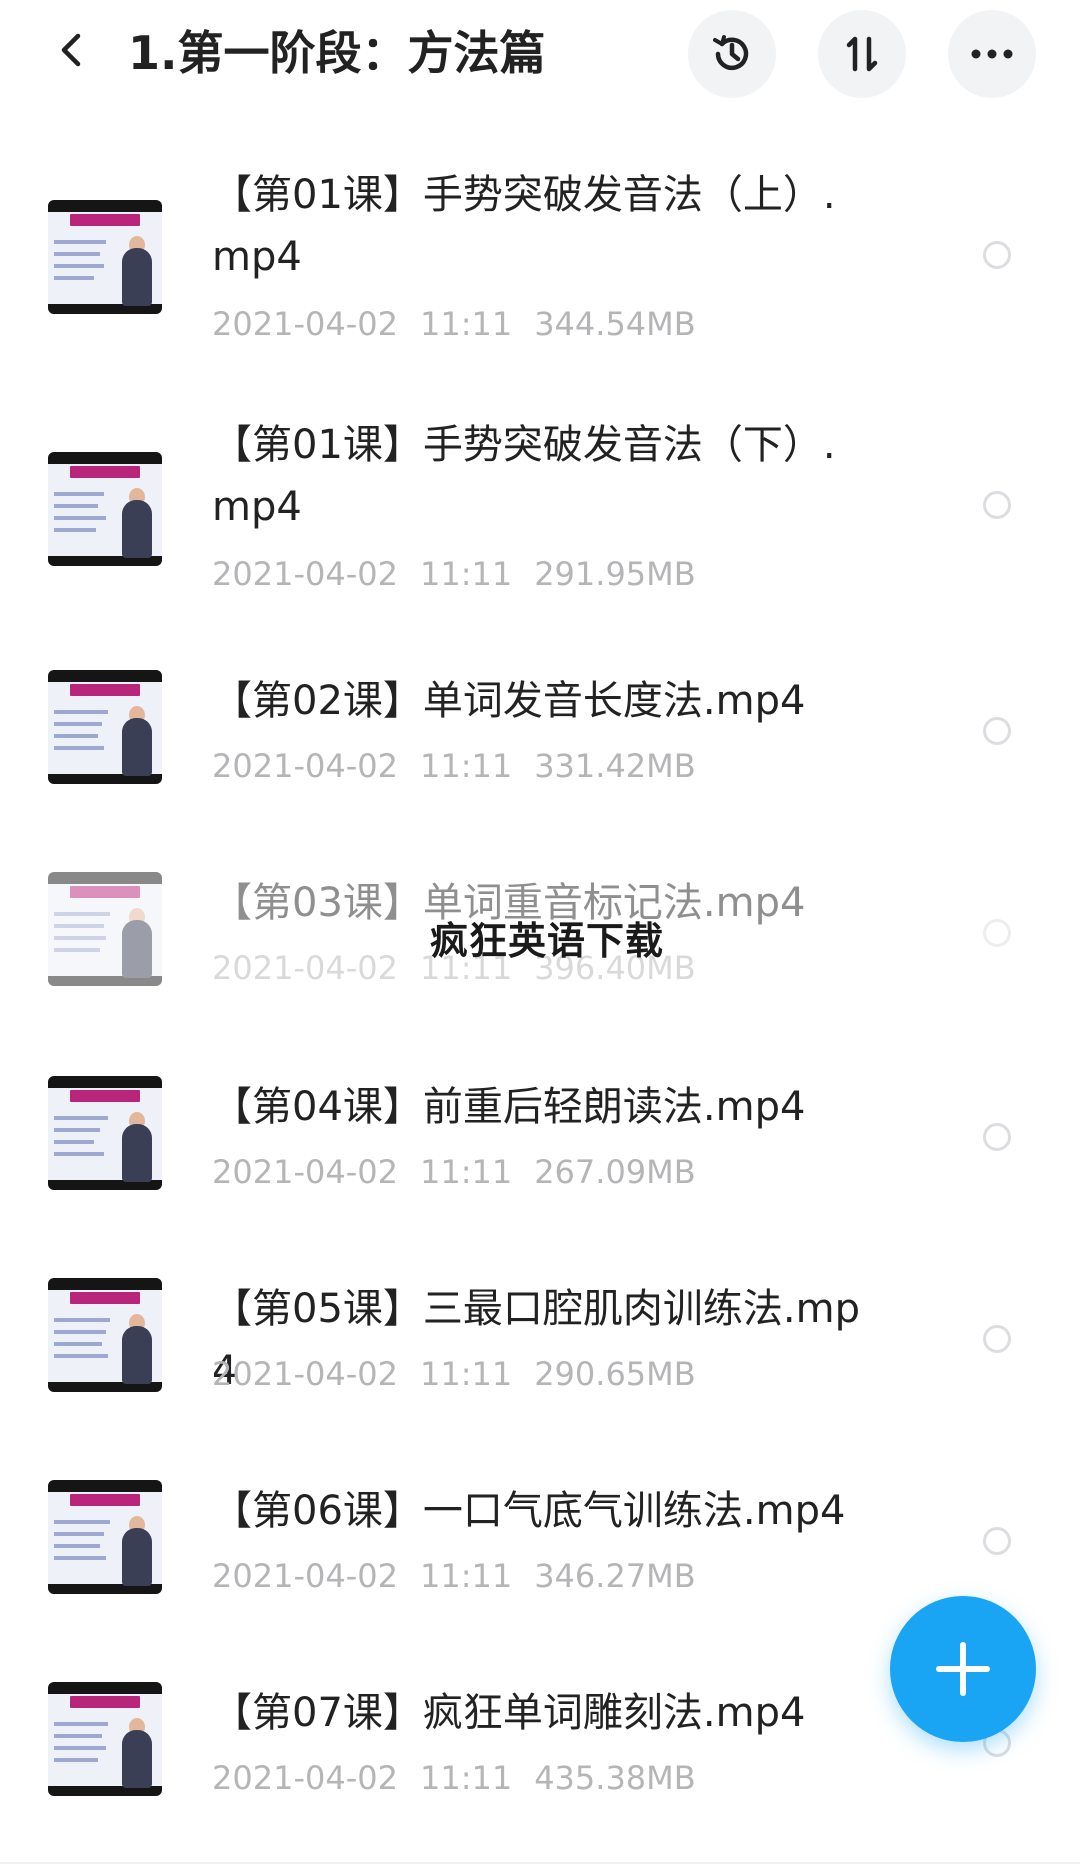 This screenshot has width=1080, height=1876. Describe the element at coordinates (615, 1172) in the screenshot. I see `file-size: 267.09MB` at that location.